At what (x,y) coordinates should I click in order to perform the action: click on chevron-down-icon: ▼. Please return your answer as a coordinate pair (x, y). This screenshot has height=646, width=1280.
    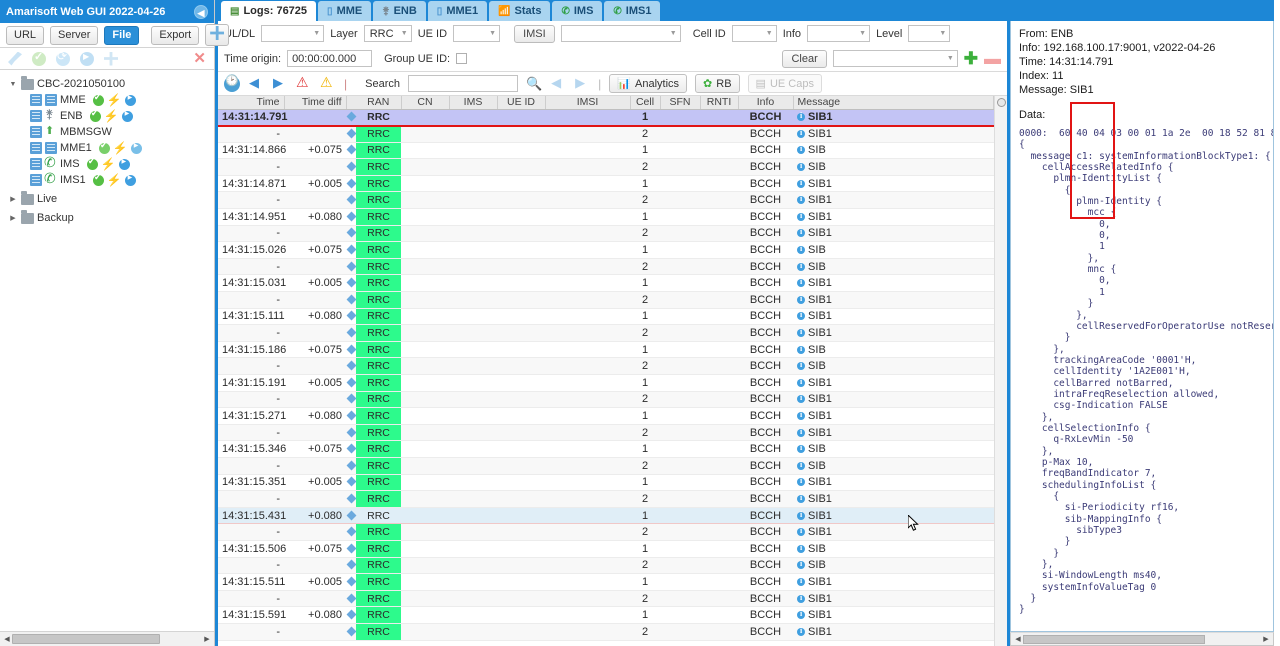
    Looking at the image, I should click on (13, 84).